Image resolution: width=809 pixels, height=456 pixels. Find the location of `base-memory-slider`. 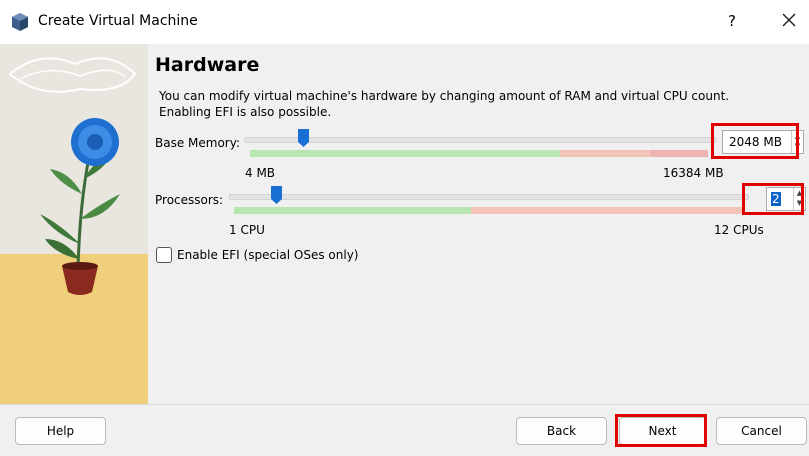

base-memory-slider is located at coordinates (480, 140).